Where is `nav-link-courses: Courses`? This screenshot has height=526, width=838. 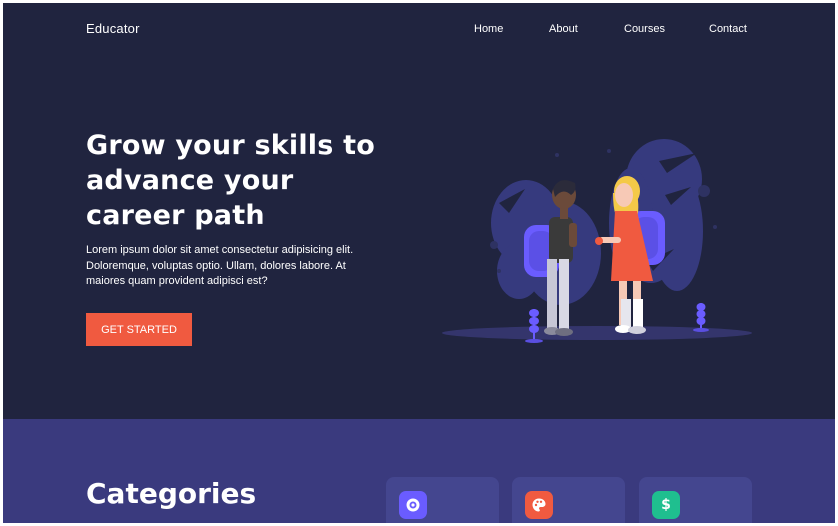 nav-link-courses: Courses is located at coordinates (644, 29).